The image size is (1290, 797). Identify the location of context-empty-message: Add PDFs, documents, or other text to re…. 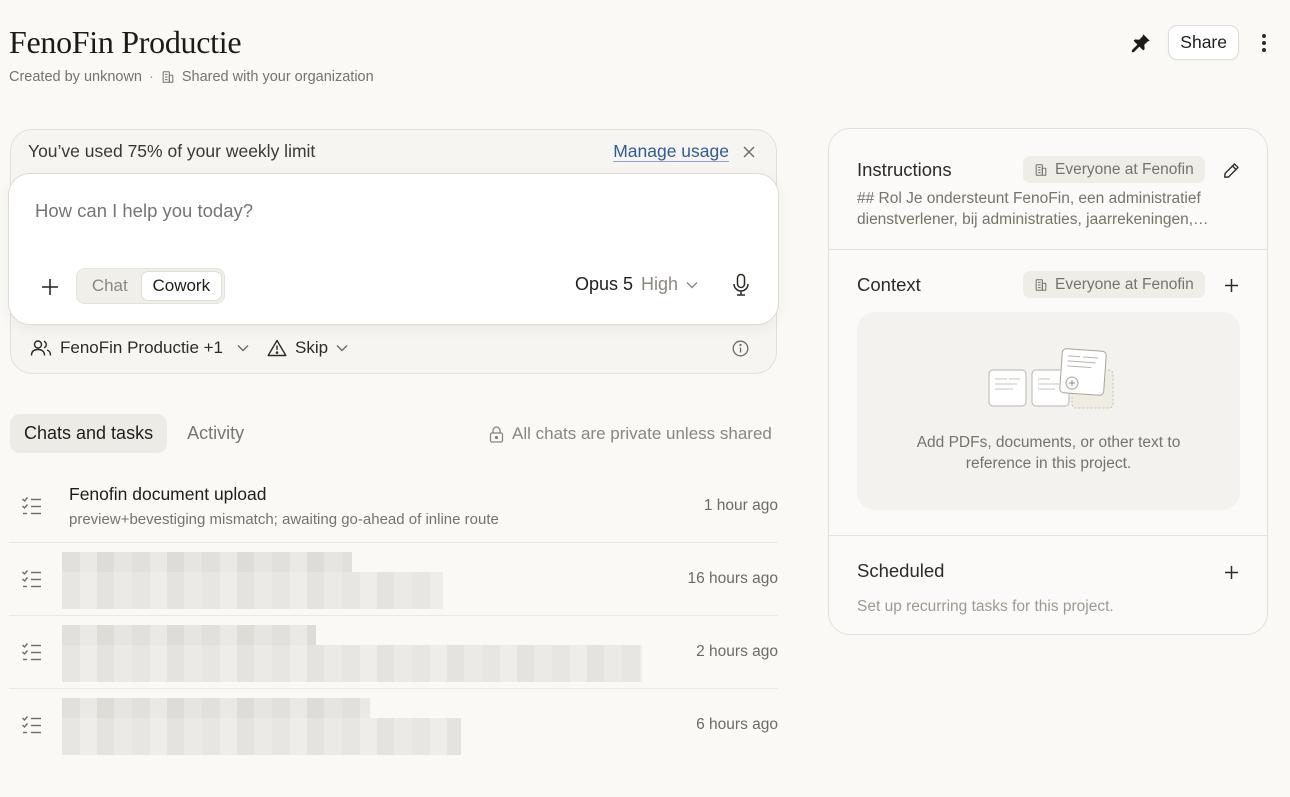
(1048, 453).